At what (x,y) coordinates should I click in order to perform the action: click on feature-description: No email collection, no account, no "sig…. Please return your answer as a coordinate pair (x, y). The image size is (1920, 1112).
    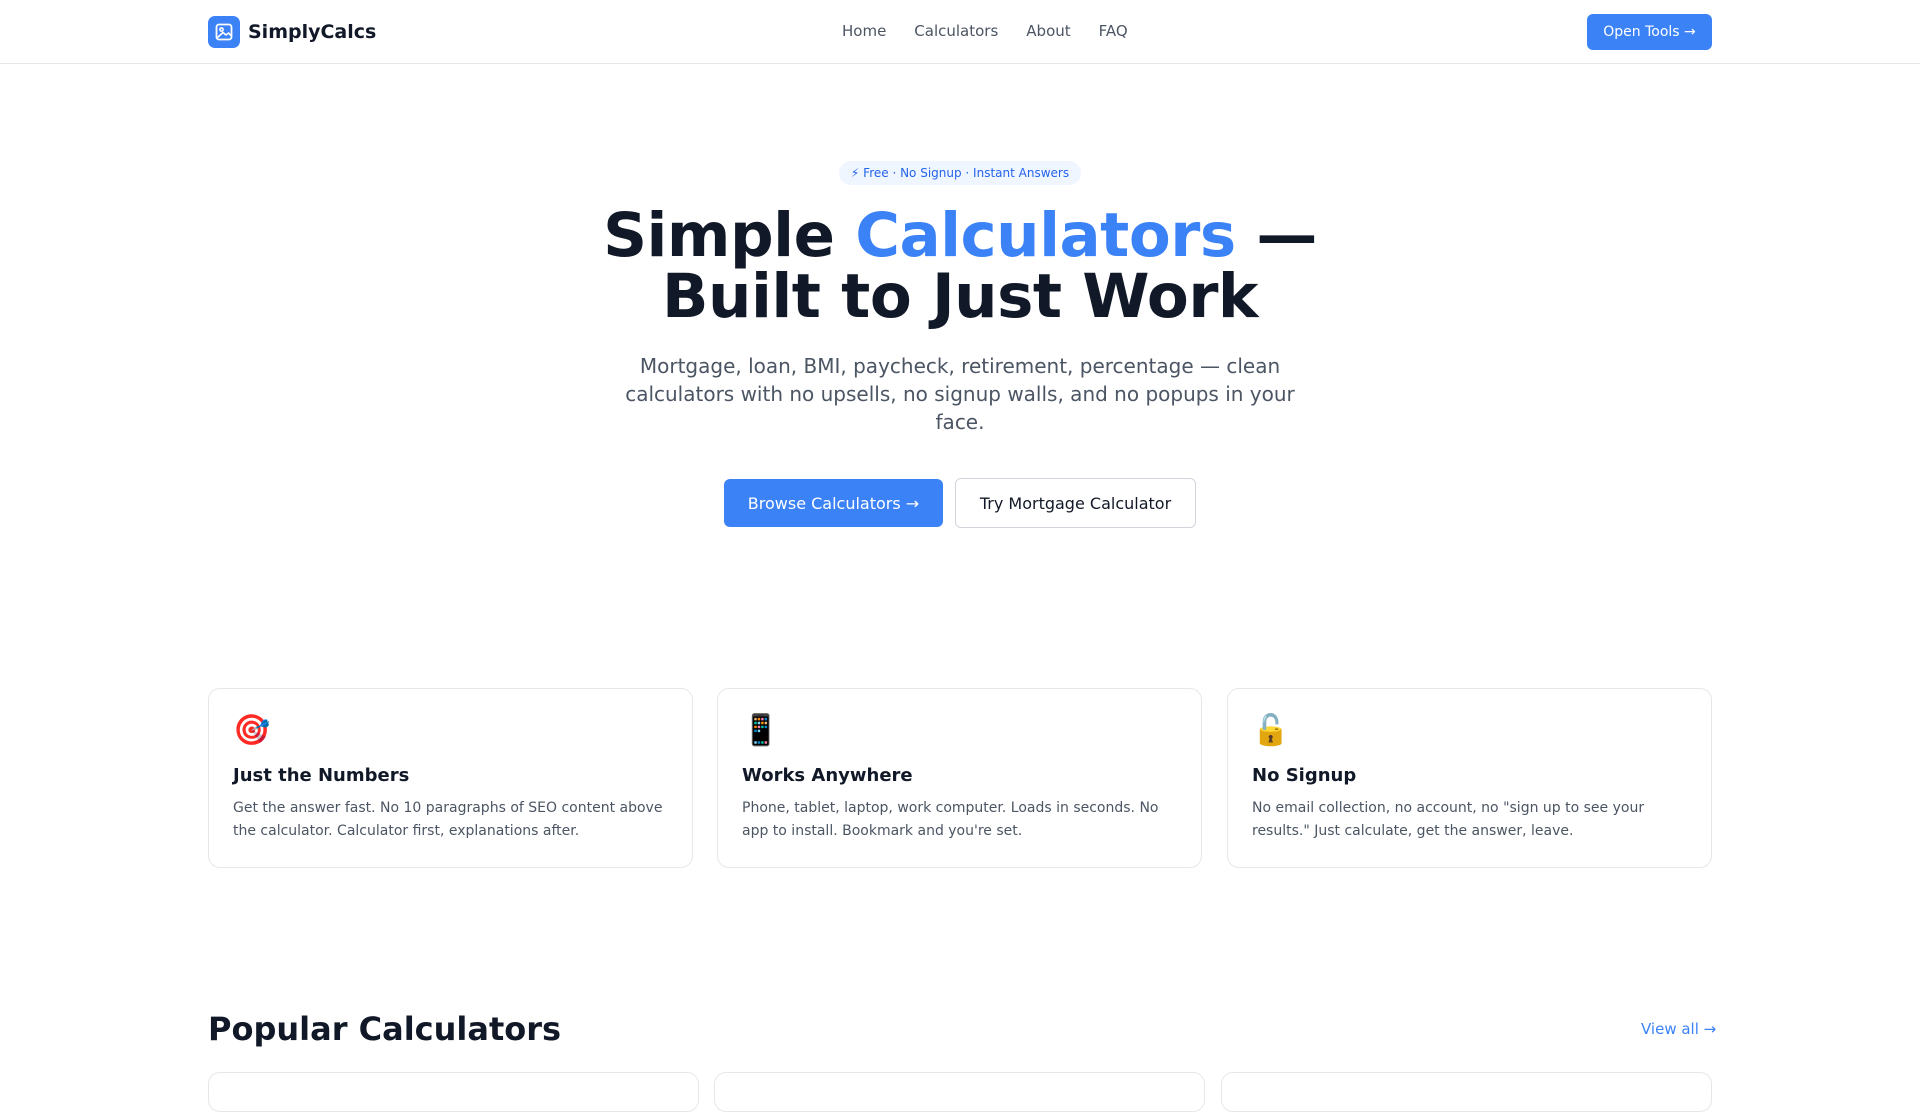
    Looking at the image, I should click on (1448, 819).